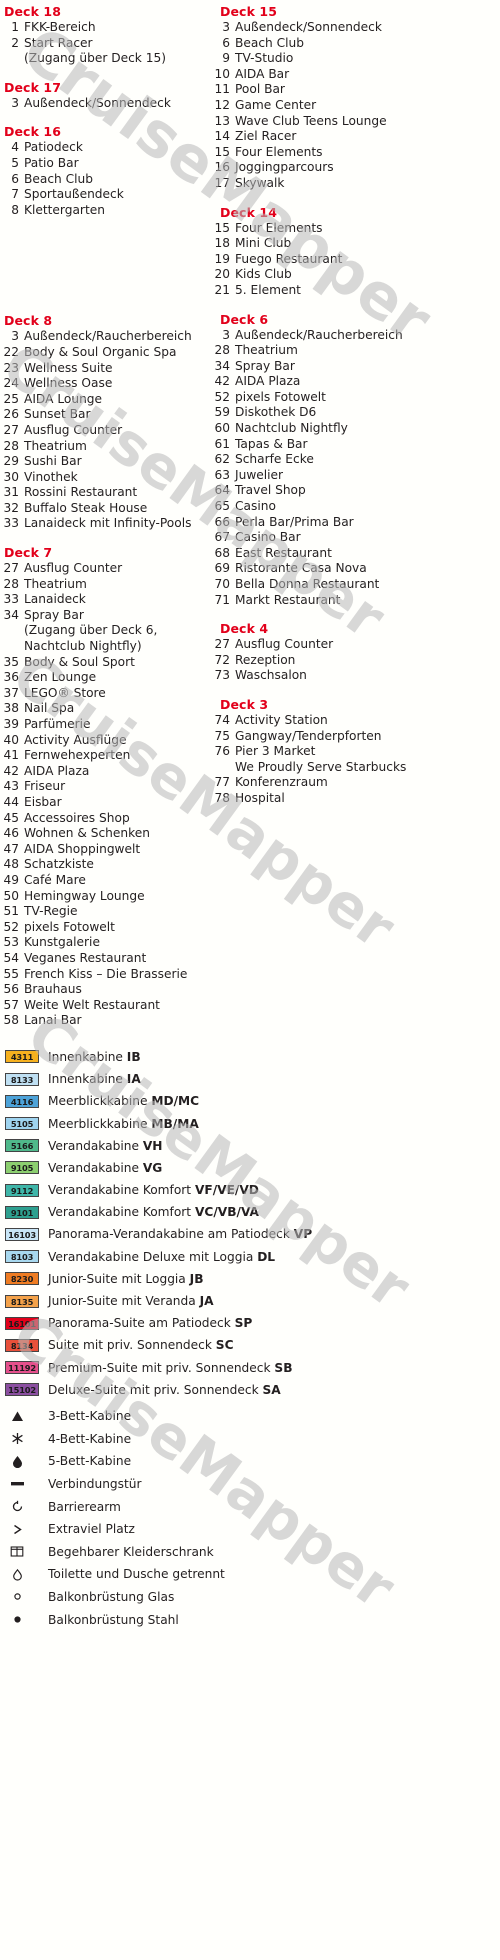 The width and height of the screenshot is (500, 1960). What do you see at coordinates (22, 1279) in the screenshot?
I see `cabin-code-swatch: 8230` at bounding box center [22, 1279].